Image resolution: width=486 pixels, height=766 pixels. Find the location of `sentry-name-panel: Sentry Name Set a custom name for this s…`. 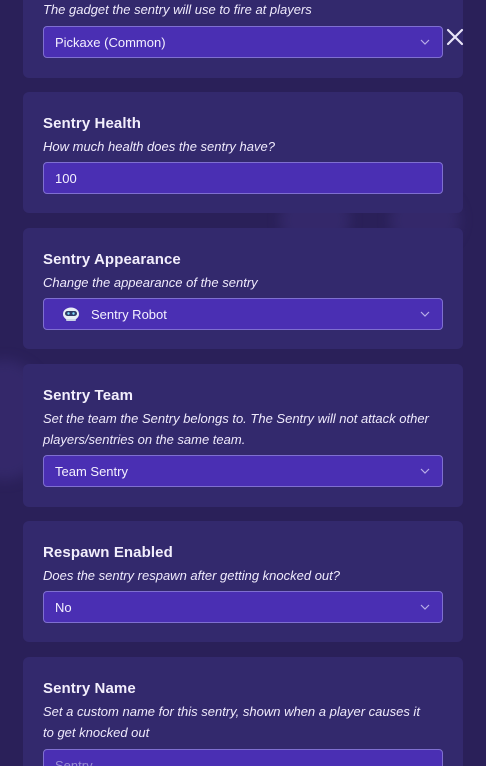

sentry-name-panel: Sentry Name Set a custom name for this s… is located at coordinates (243, 711).